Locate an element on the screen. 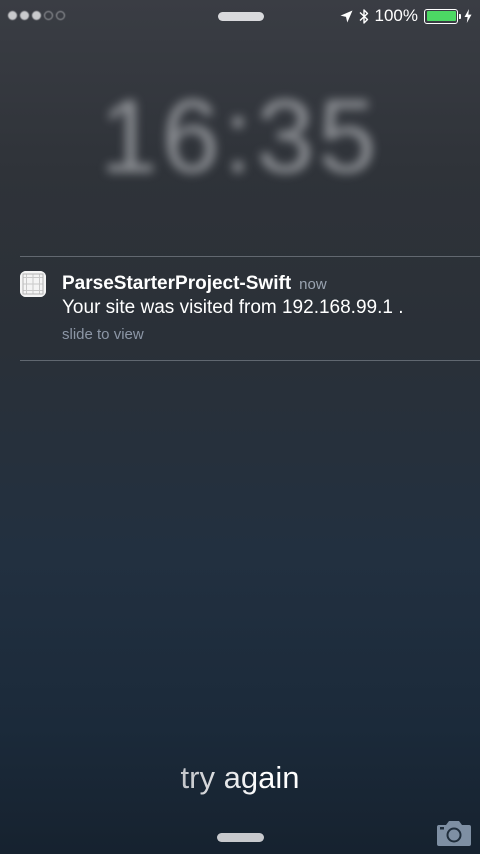 The height and width of the screenshot is (854, 480). unlock-slider-label: try again is located at coordinates (240, 778).